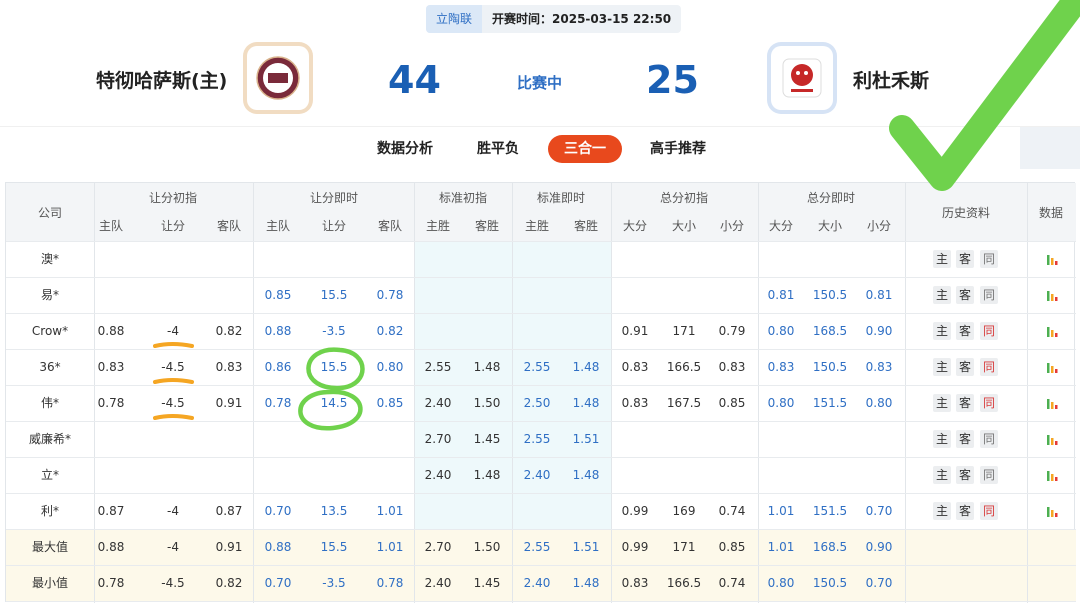  Describe the element at coordinates (438, 547) in the screenshot. I see `summary-cell: 2.70` at that location.